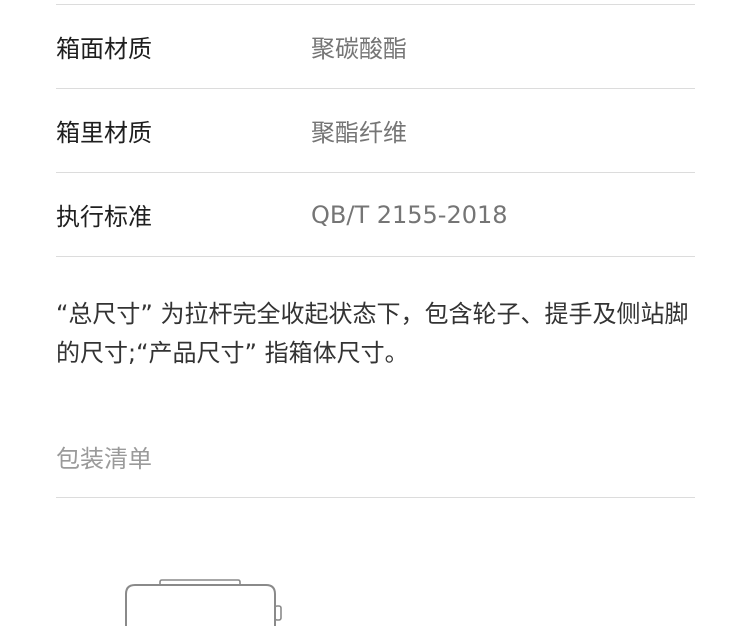 This screenshot has width=750, height=626. Describe the element at coordinates (104, 217) in the screenshot. I see `spec-label: 执行标准` at that location.